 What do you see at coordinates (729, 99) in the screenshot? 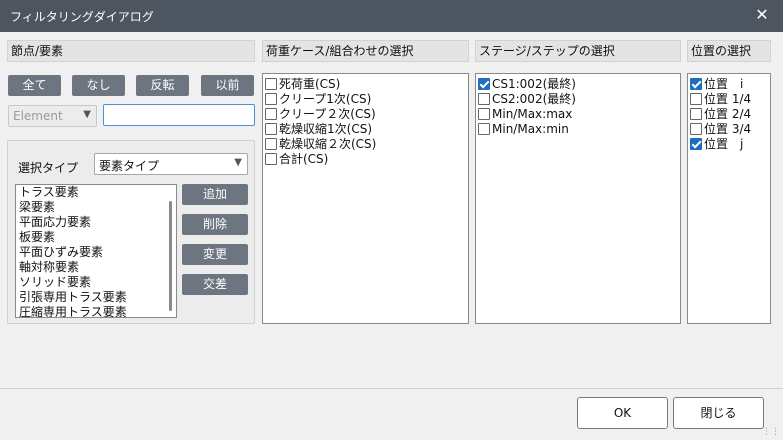
I see `position-1-4: 位置 1/4` at bounding box center [729, 99].